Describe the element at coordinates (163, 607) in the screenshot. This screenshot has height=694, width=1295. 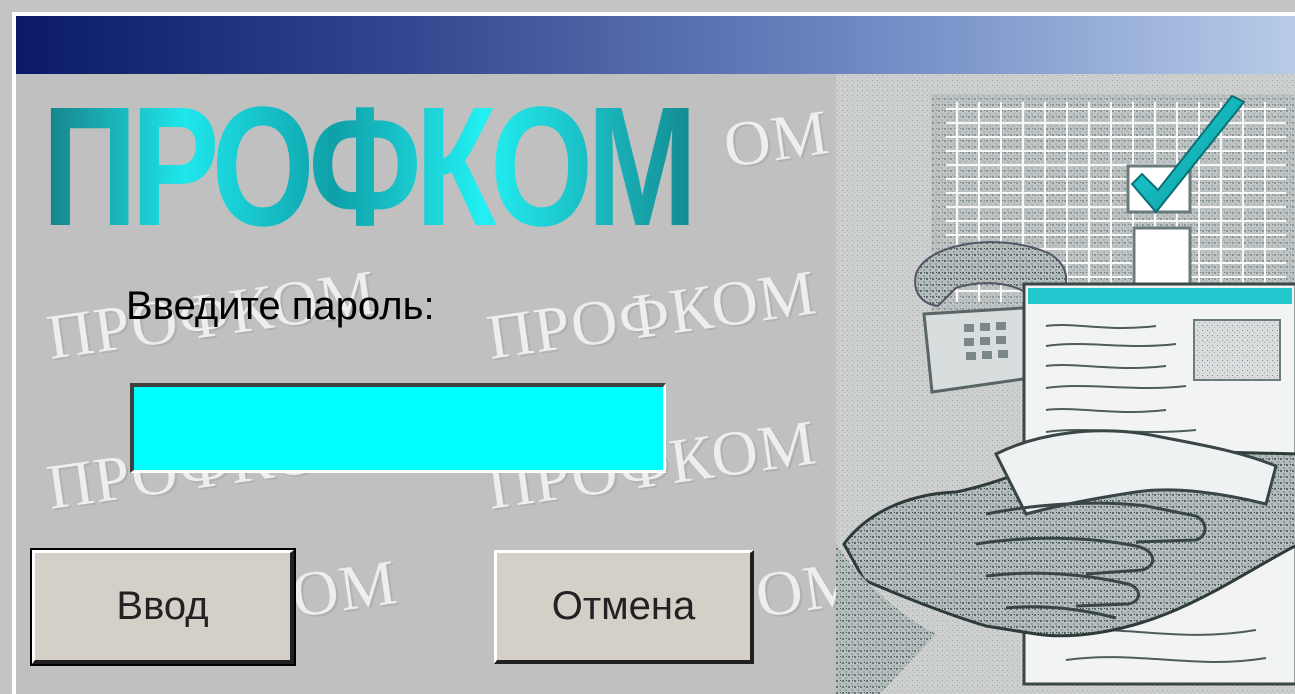
I see `enter-button: Ввод` at that location.